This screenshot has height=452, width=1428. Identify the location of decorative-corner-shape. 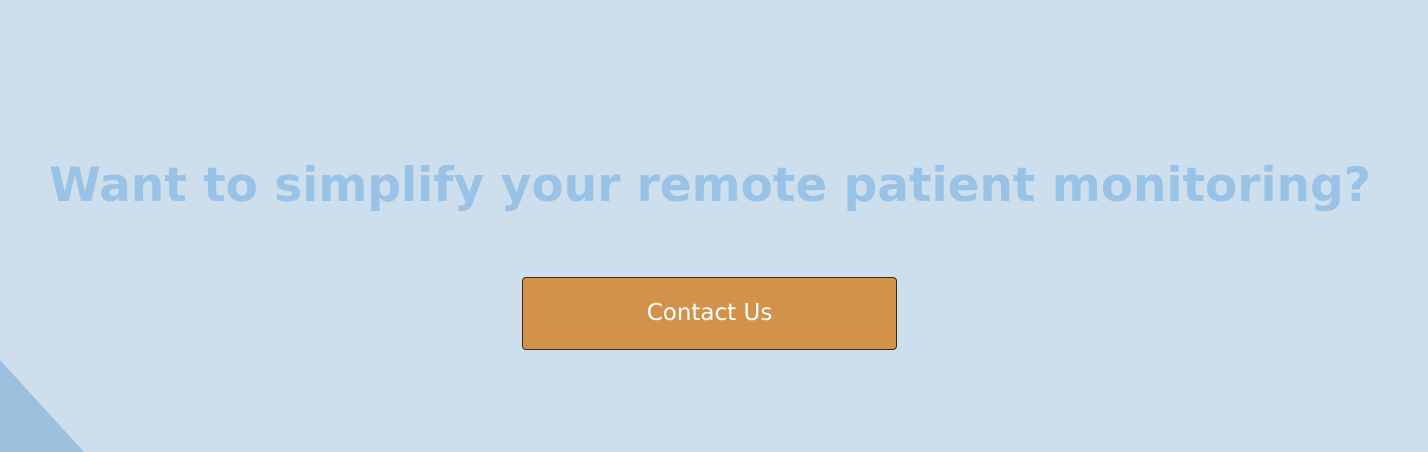
(42, 406).